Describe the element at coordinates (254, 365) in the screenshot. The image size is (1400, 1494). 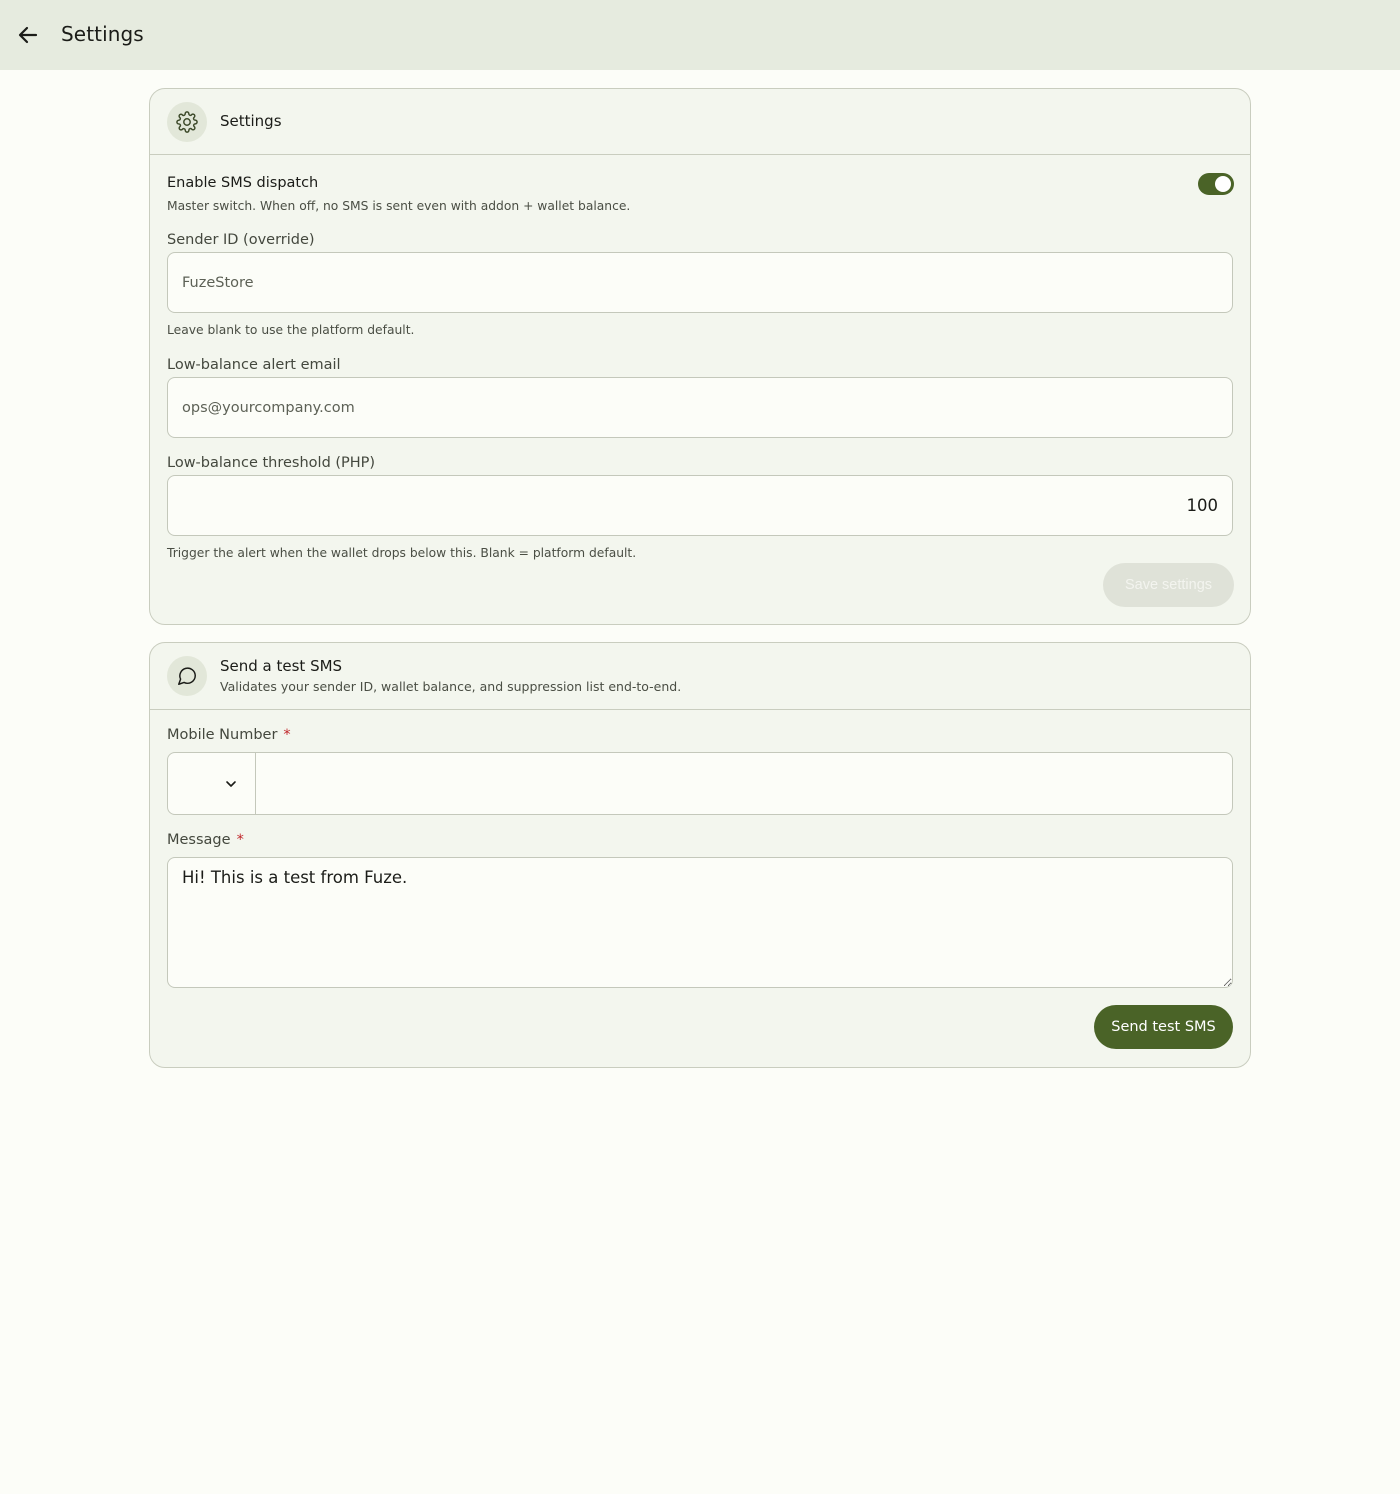
I see `alert-email-label: Low-balance alert email` at that location.